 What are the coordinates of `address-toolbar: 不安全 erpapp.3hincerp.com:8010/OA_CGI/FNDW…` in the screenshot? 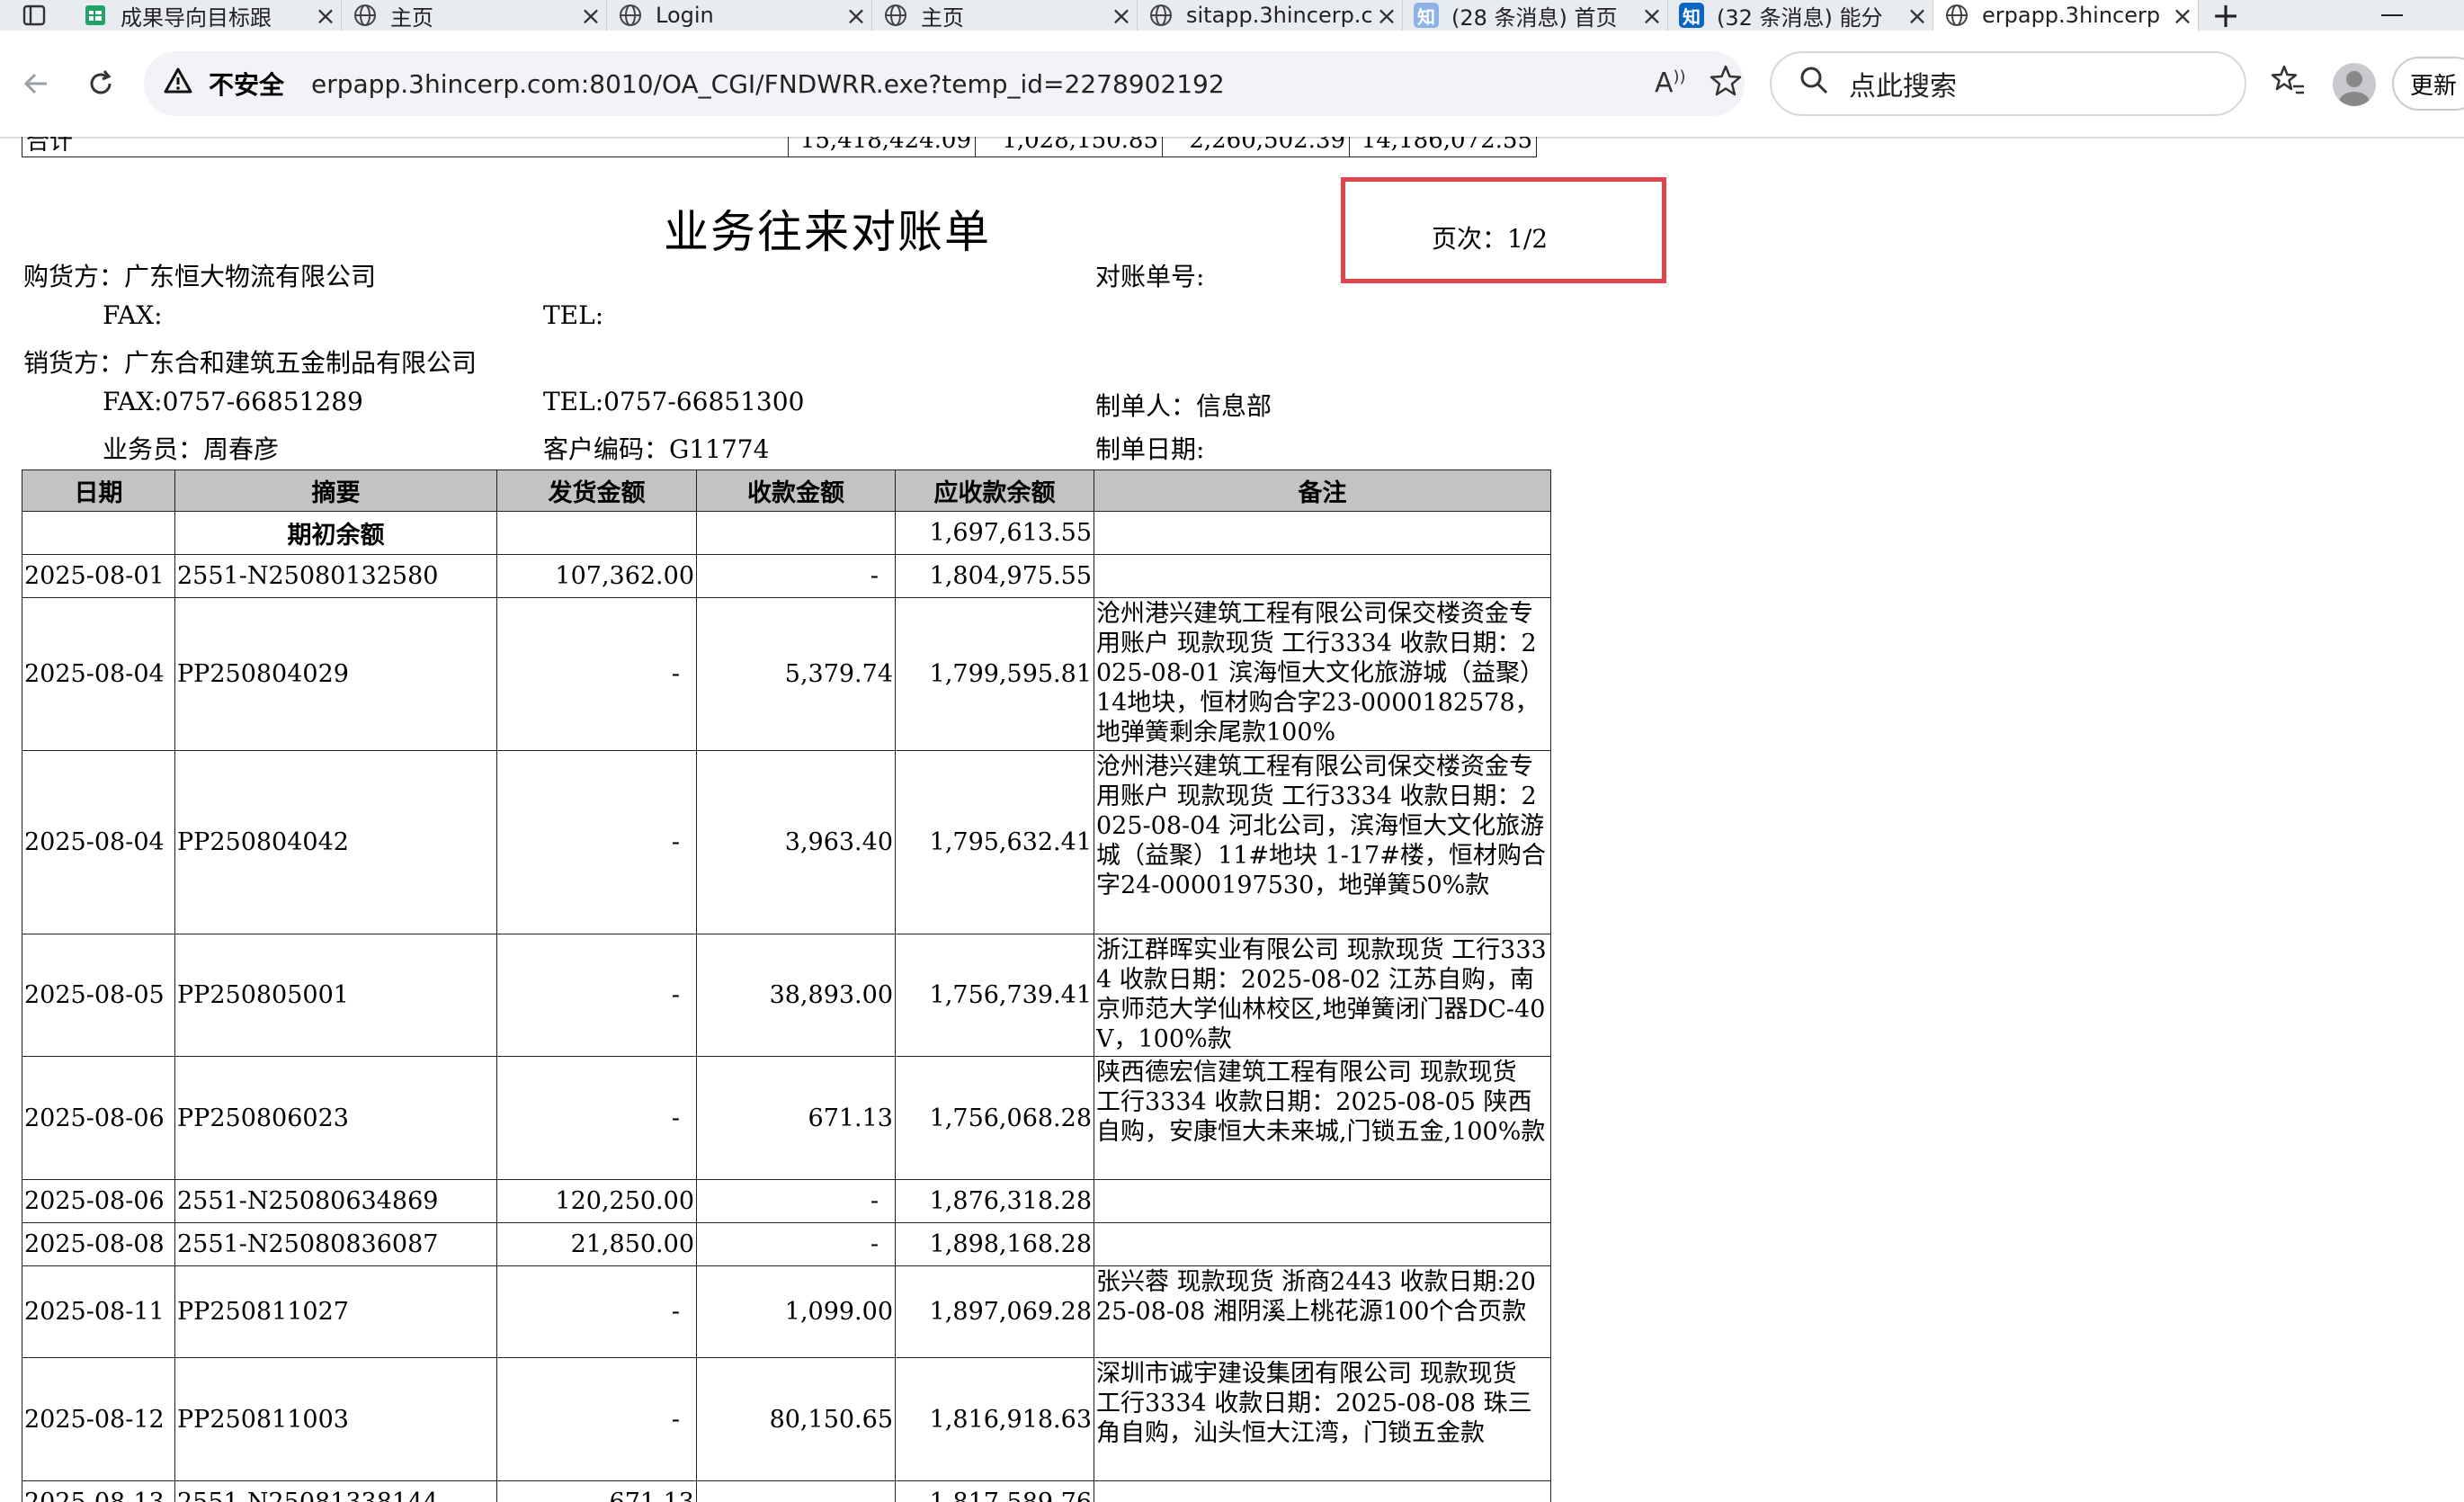 It's located at (1232, 85).